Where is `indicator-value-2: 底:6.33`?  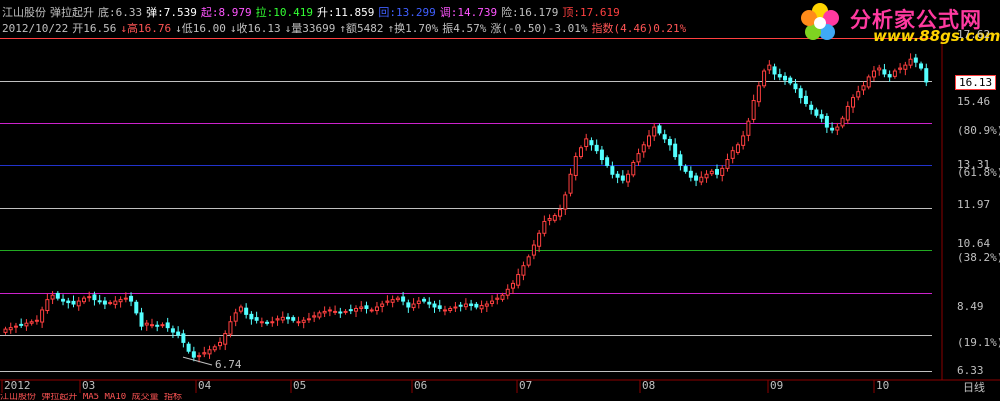 indicator-value-2: 底:6.33 is located at coordinates (120, 12).